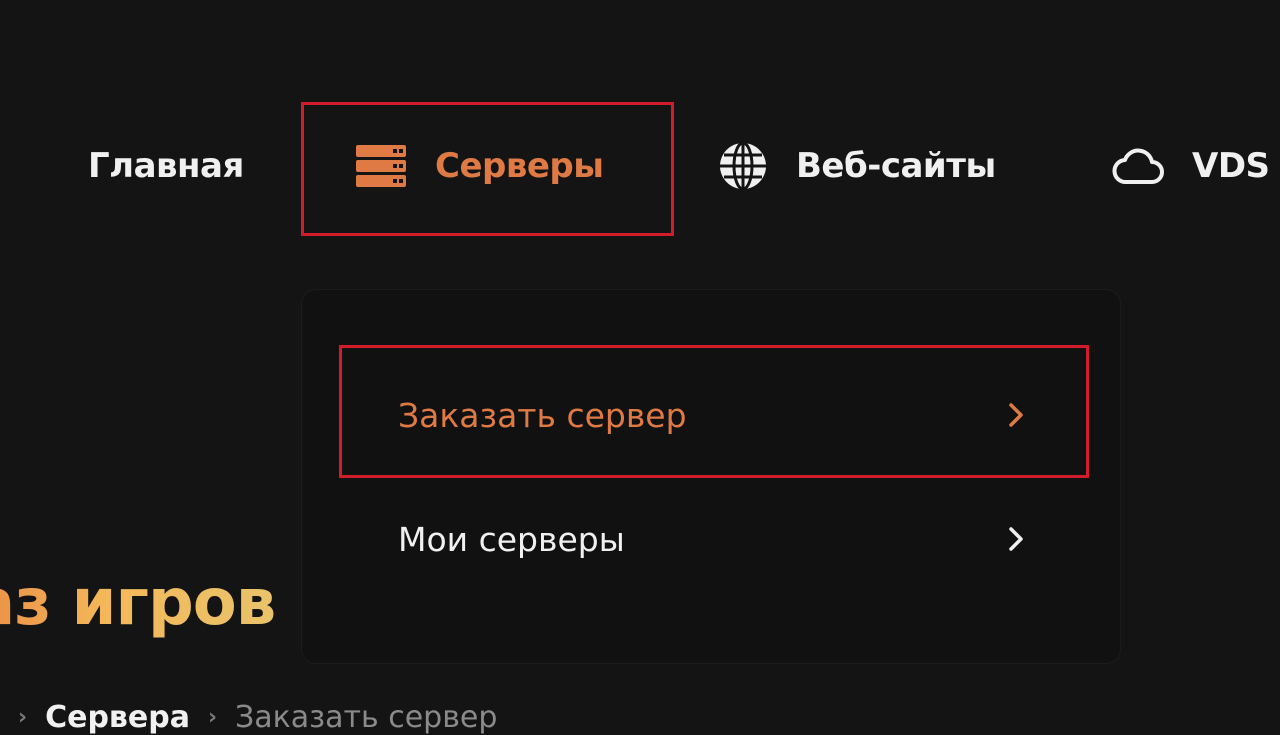 This screenshot has width=1280, height=735. What do you see at coordinates (896, 166) in the screenshot?
I see `nav-item-label: Веб-сайты` at bounding box center [896, 166].